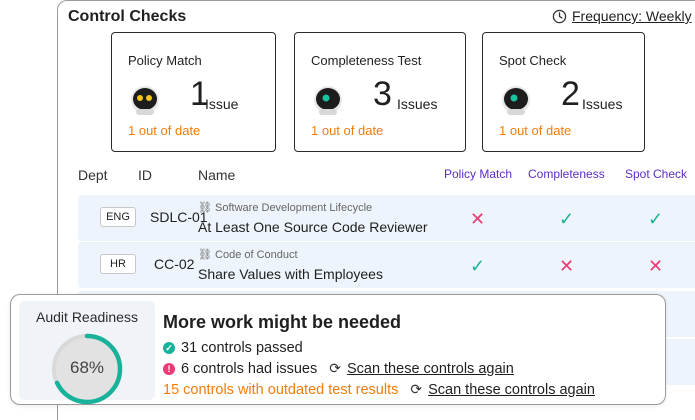 The image size is (695, 420). Describe the element at coordinates (281, 389) in the screenshot. I see `outdated-text: 15 controls with outdated test results` at that location.